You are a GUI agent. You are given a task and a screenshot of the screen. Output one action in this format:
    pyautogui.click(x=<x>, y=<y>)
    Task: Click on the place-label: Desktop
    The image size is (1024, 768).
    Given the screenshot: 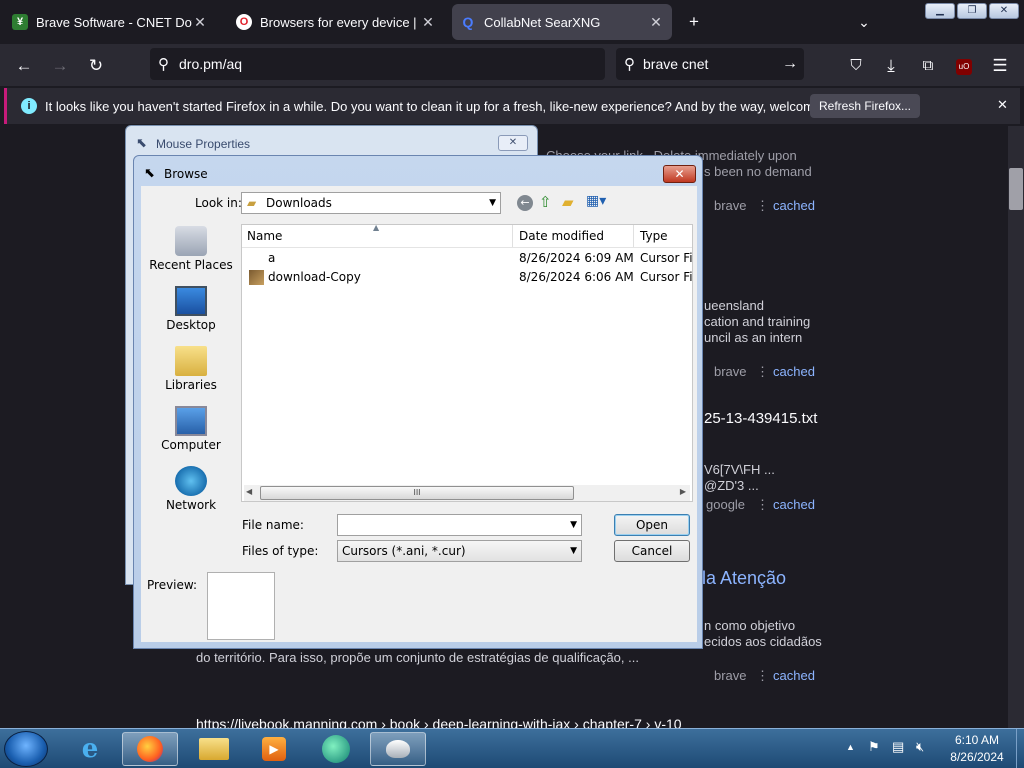 What is the action you would take?
    pyautogui.click(x=191, y=325)
    